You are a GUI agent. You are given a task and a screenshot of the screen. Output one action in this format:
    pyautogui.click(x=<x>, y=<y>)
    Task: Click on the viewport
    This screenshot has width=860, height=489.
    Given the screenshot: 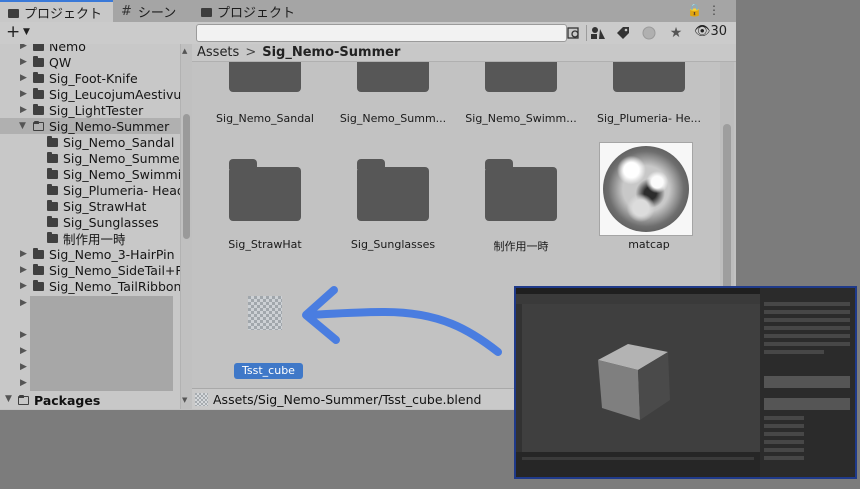 What is the action you would take?
    pyautogui.click(x=641, y=378)
    